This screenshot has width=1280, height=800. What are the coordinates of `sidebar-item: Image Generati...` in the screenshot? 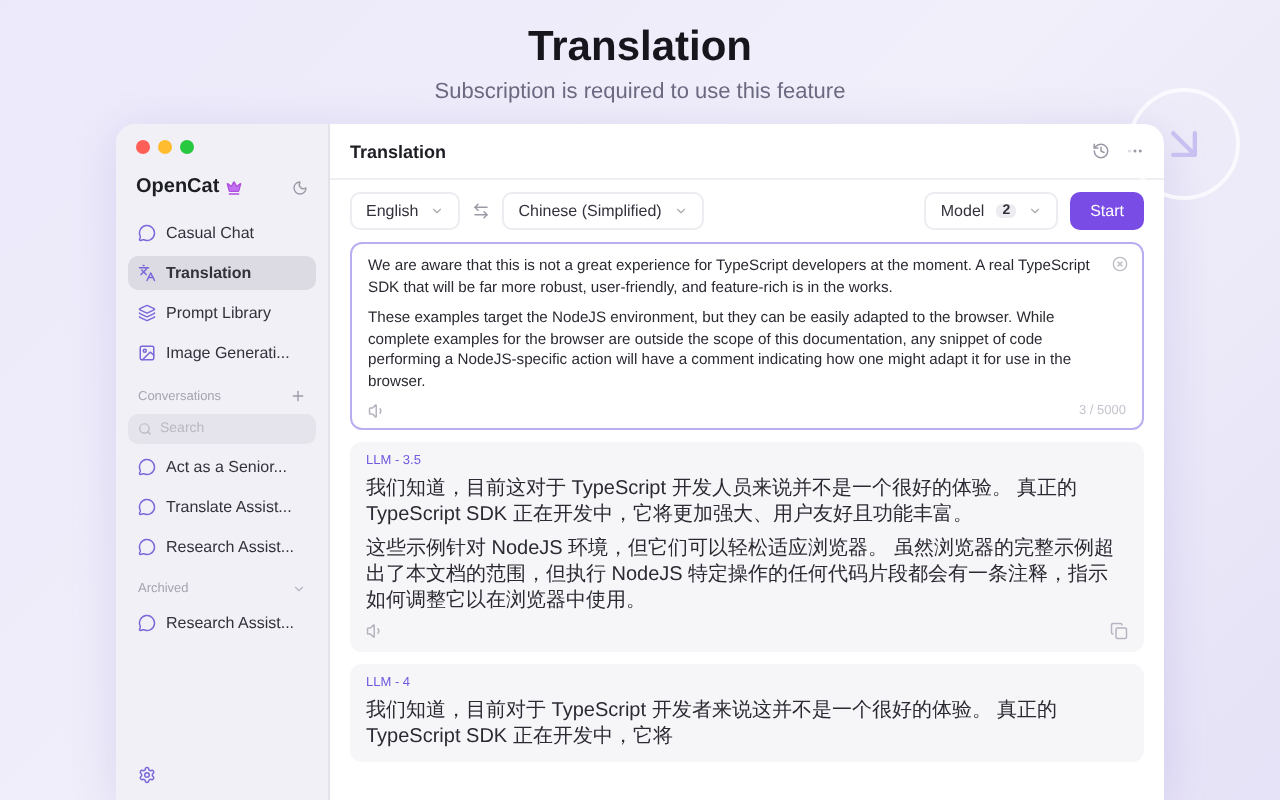 It's located at (222, 353).